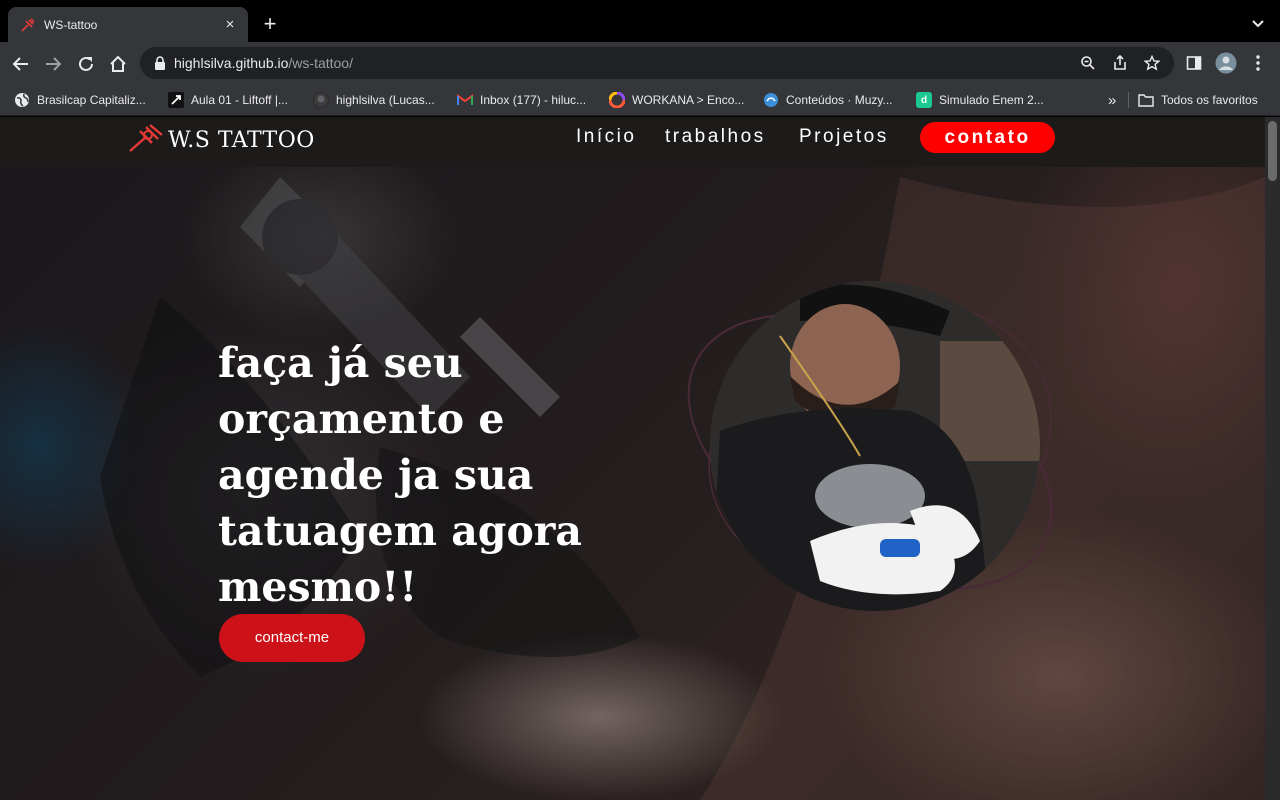 Image resolution: width=1280 pixels, height=800 pixels. Describe the element at coordinates (321, 100) in the screenshot. I see `github-icon` at that location.